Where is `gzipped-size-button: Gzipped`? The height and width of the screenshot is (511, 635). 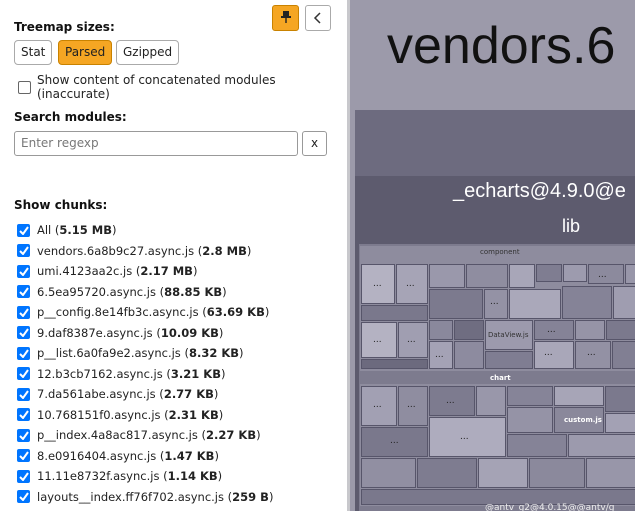 gzipped-size-button: Gzipped is located at coordinates (148, 52).